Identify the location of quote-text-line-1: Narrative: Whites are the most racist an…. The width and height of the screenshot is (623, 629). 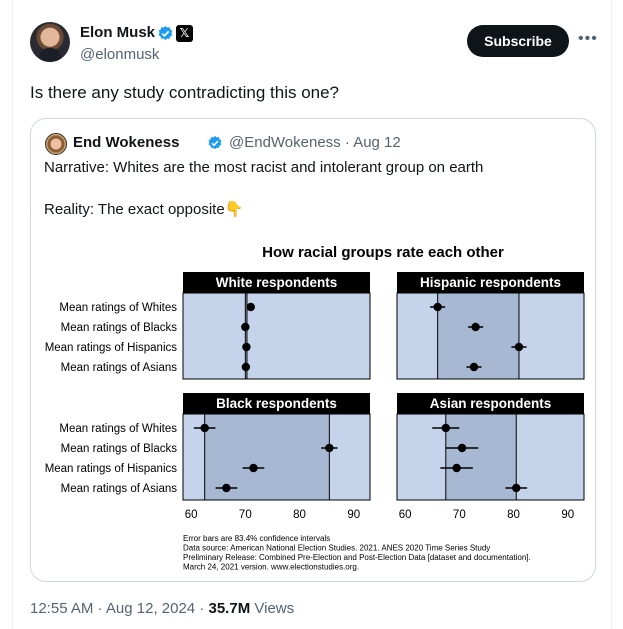
(264, 167).